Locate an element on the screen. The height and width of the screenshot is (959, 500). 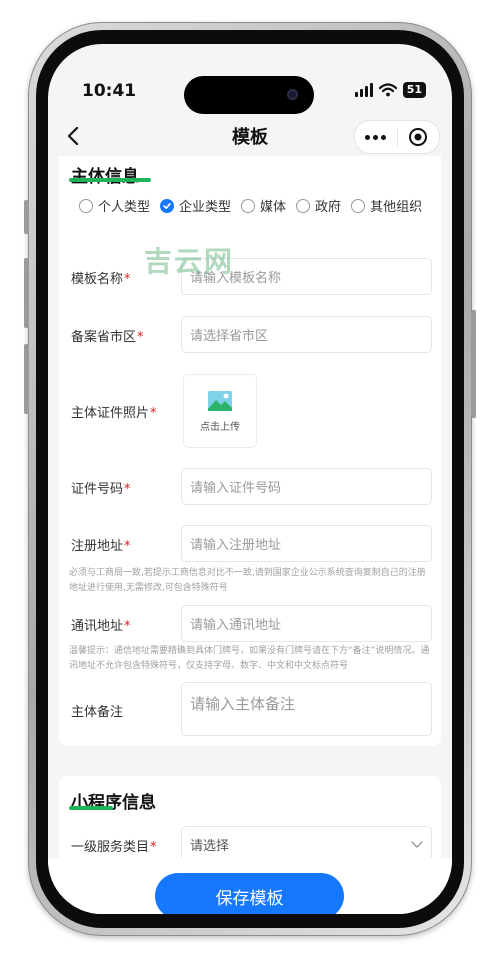
reg-address-label: 注册地址* is located at coordinates (101, 546).